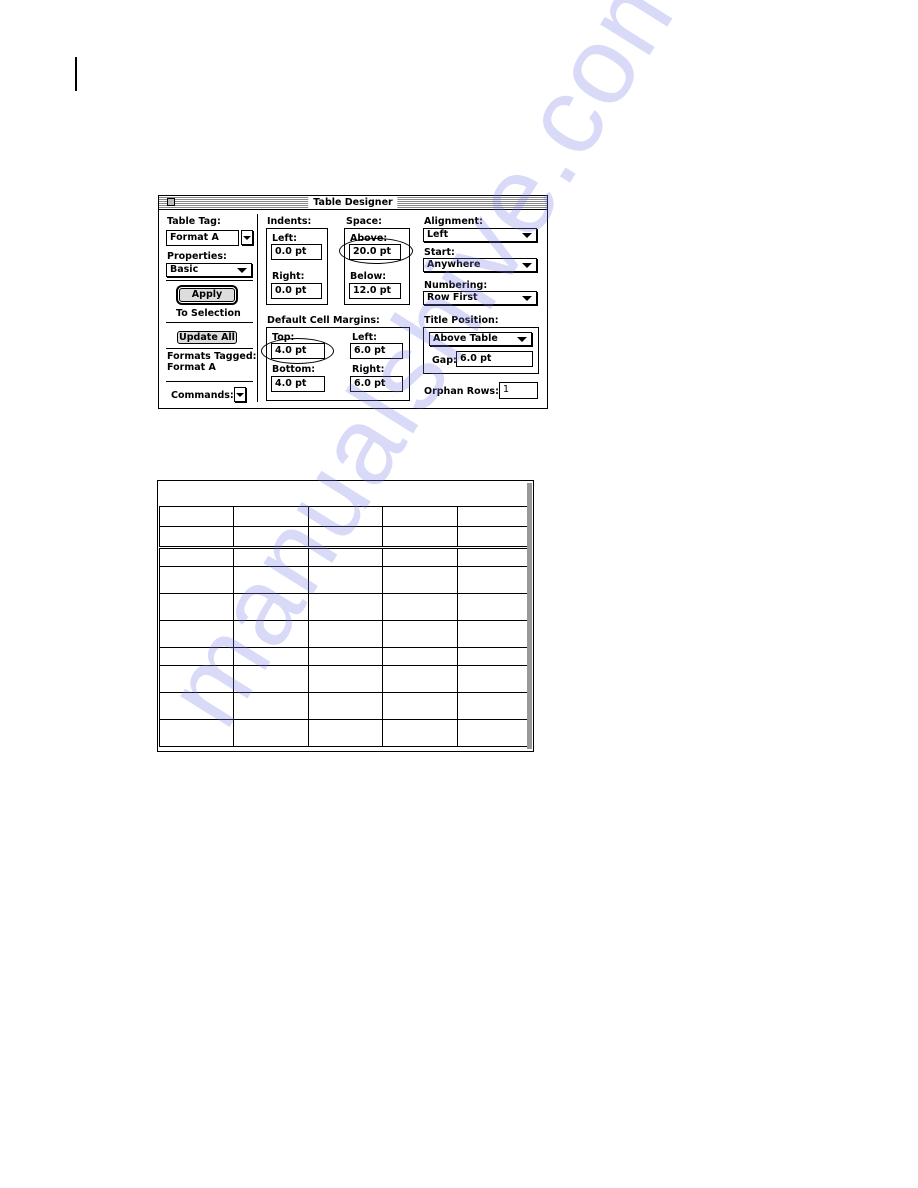 The height and width of the screenshot is (1188, 918). Describe the element at coordinates (284, 238) in the screenshot. I see `indent-left-label: Left:` at that location.